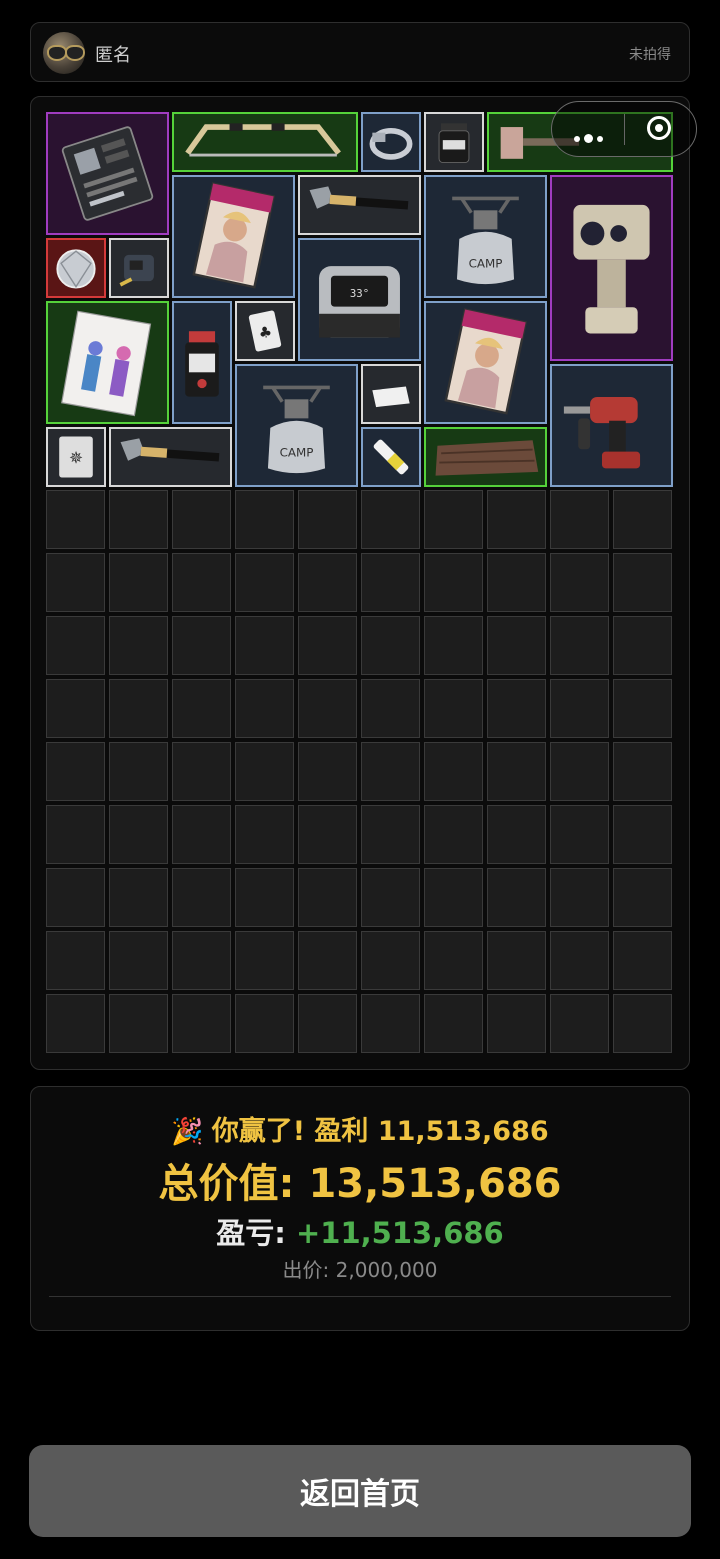 Image resolution: width=720 pixels, height=1559 pixels. What do you see at coordinates (454, 142) in the screenshot?
I see `jar-item` at bounding box center [454, 142].